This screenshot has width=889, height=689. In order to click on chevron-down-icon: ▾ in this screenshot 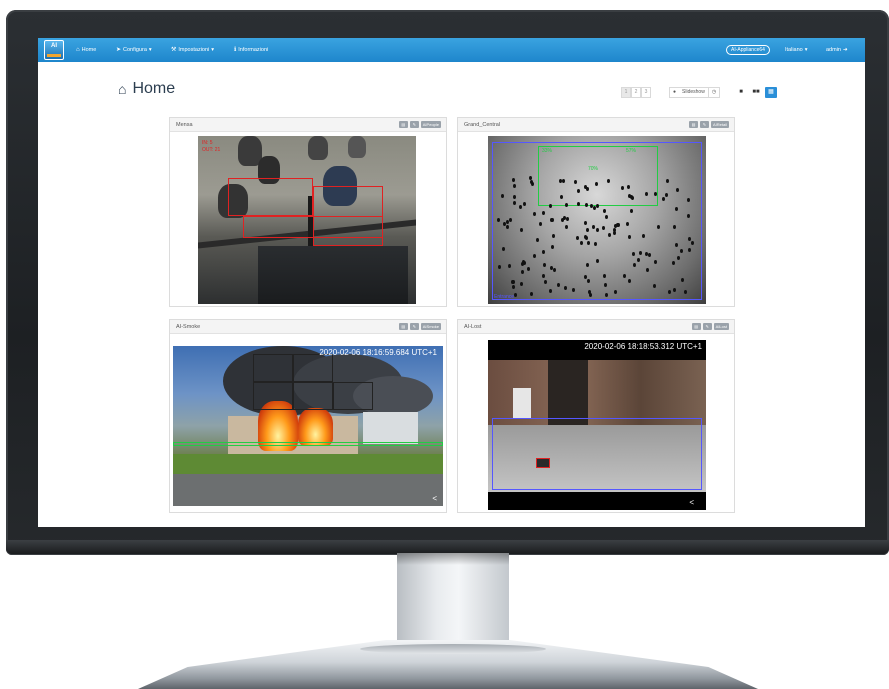, I will do `click(150, 50)`.